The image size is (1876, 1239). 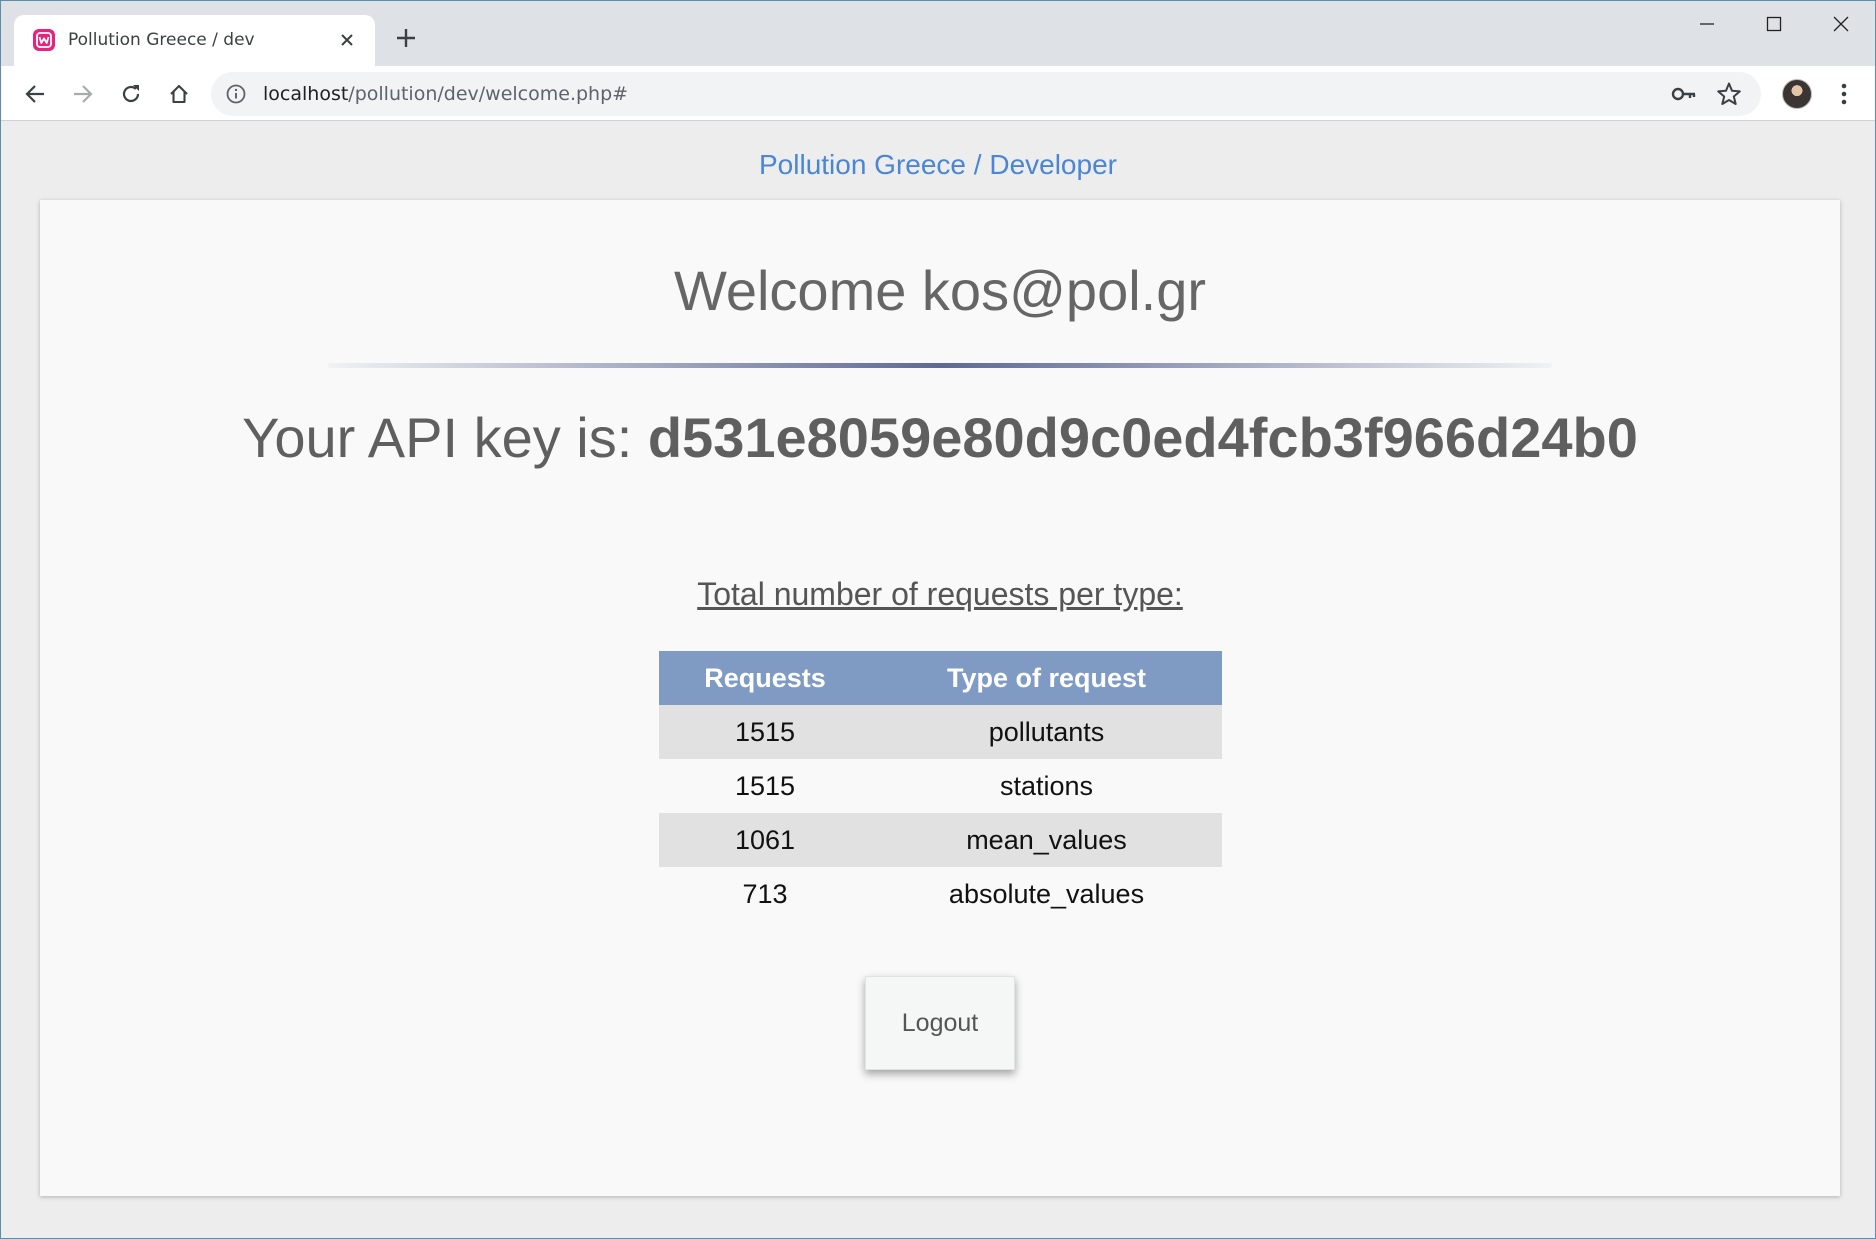 What do you see at coordinates (1046, 840) in the screenshot?
I see `request-type: mean_values` at bounding box center [1046, 840].